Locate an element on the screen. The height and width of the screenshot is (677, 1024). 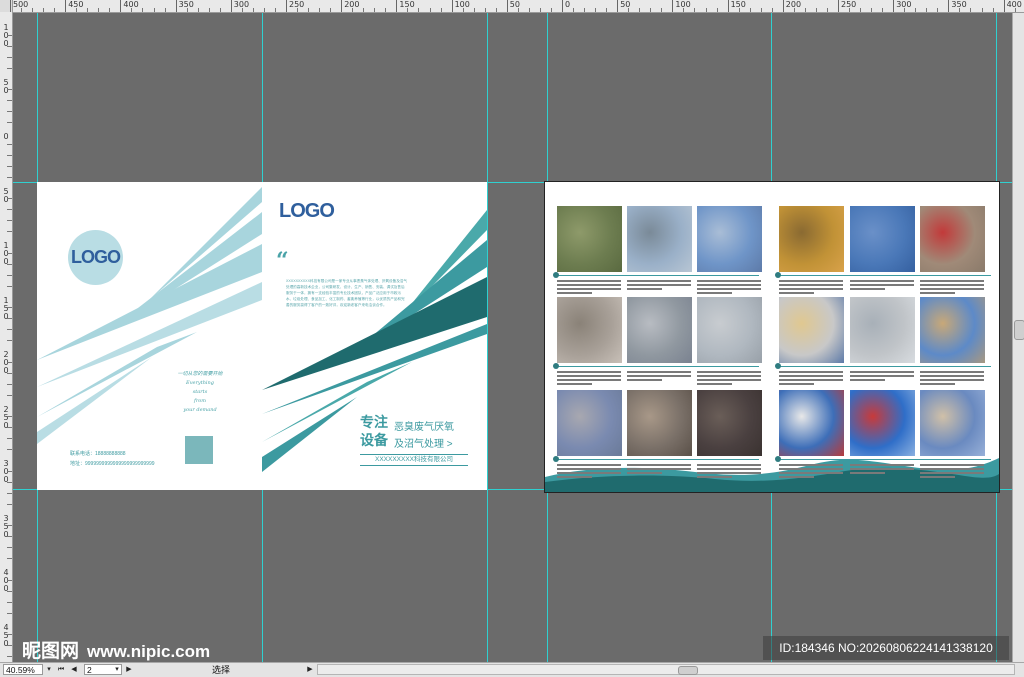
tool-mode-label: 选择 is located at coordinates (221, 669).